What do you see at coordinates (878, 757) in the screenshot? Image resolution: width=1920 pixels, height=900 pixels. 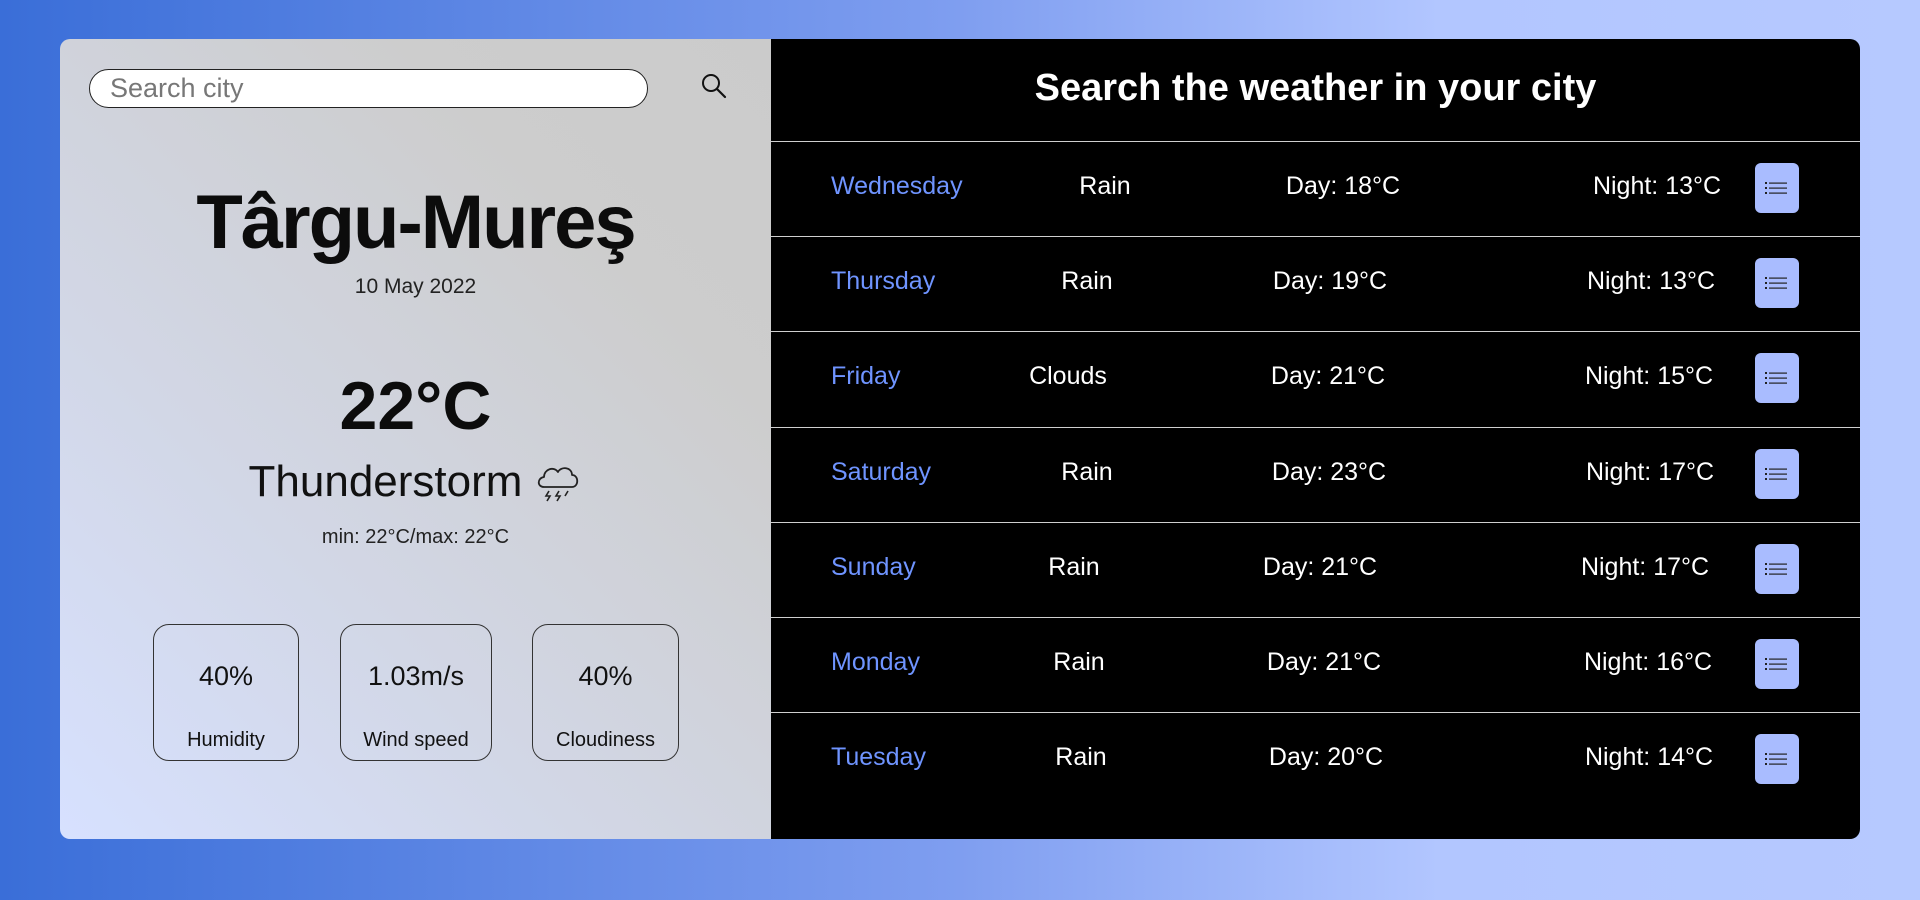 I see `forecast-day: Tuesday` at bounding box center [878, 757].